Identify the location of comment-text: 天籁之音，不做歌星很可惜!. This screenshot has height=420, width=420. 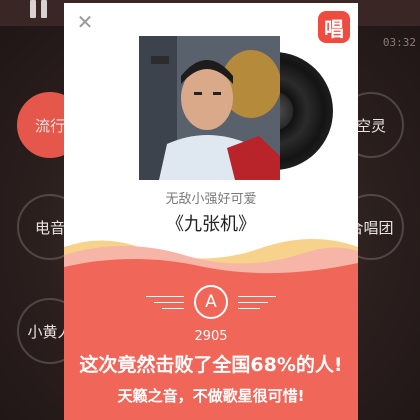
(211, 396).